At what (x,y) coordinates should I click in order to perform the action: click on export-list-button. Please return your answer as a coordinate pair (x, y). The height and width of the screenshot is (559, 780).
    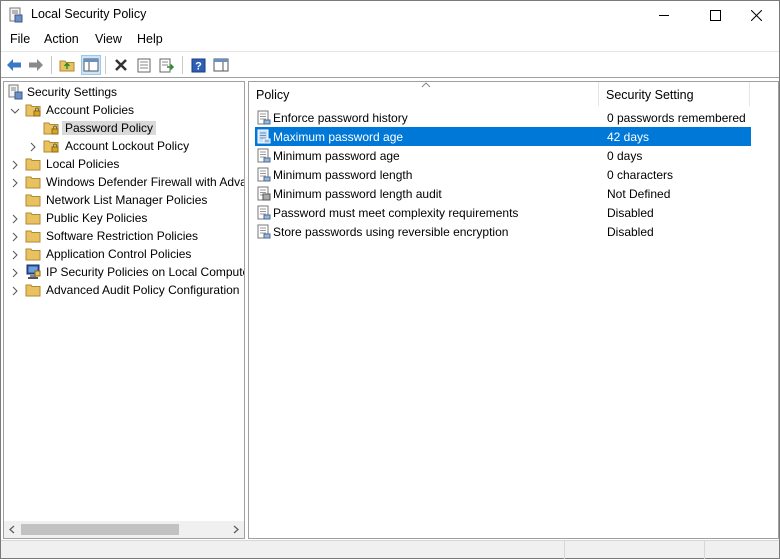
    Looking at the image, I should click on (167, 65).